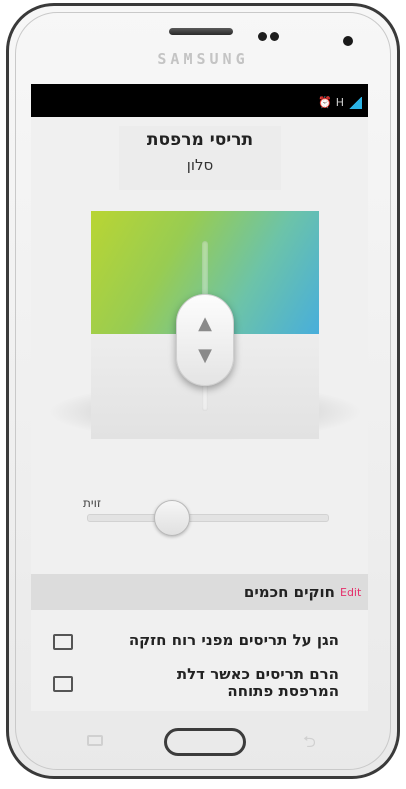 Image resolution: width=406 pixels, height=789 pixels. Describe the element at coordinates (95, 740) in the screenshot. I see `recent-apps-icon` at that location.